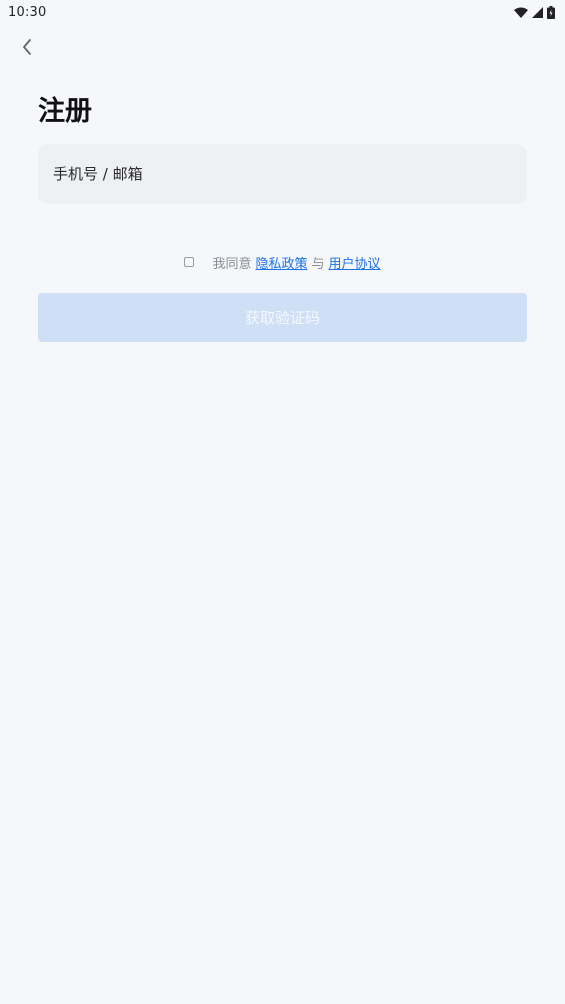 The width and height of the screenshot is (565, 1004). What do you see at coordinates (232, 264) in the screenshot?
I see `agree-prefix: 我同意` at bounding box center [232, 264].